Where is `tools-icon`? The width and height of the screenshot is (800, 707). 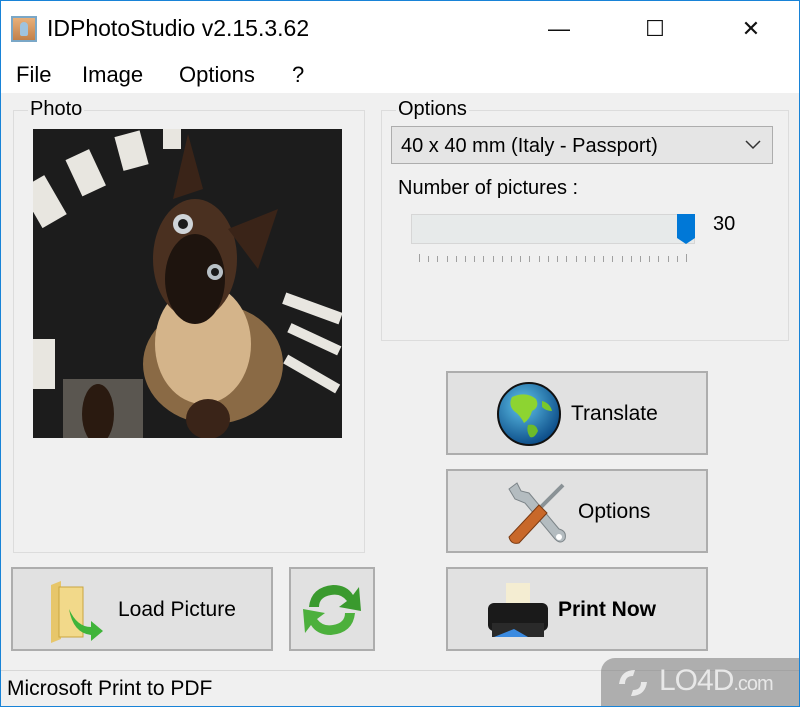 tools-icon is located at coordinates (537, 515).